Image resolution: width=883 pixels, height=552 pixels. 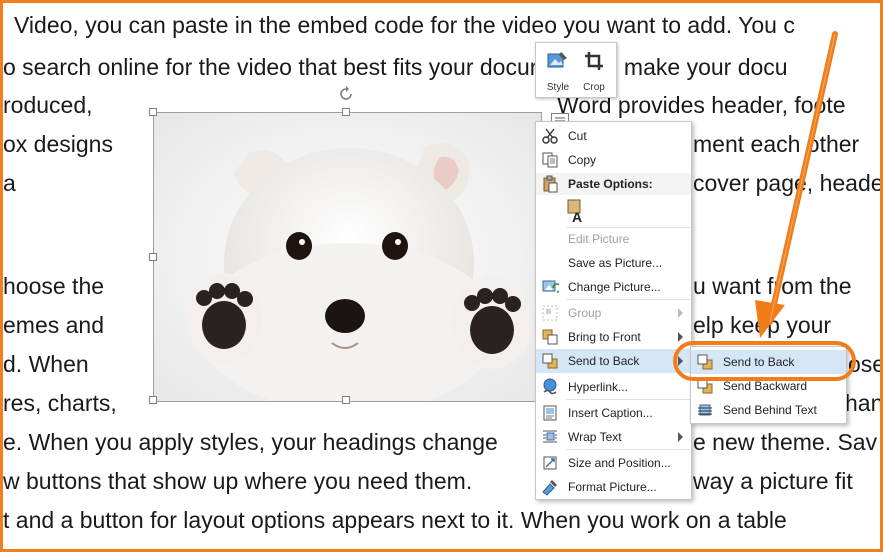 I want to click on menu-item-edit-picture: Edit Picture, so click(x=613, y=239).